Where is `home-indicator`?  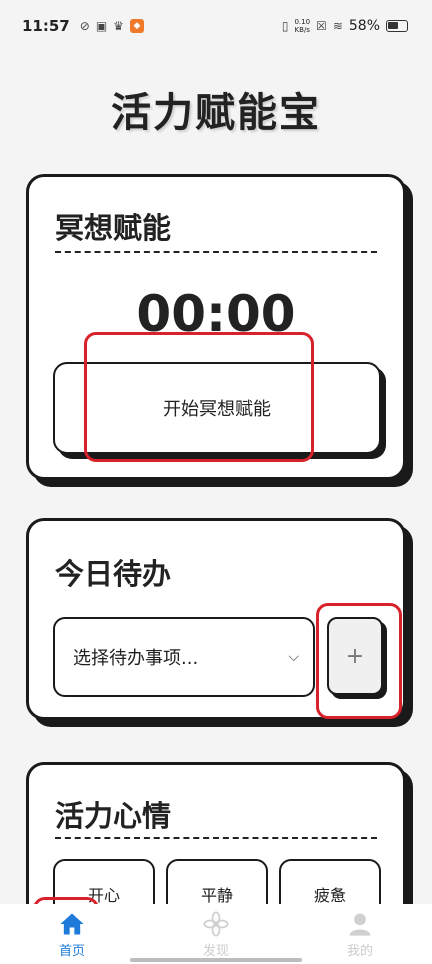 home-indicator is located at coordinates (216, 960).